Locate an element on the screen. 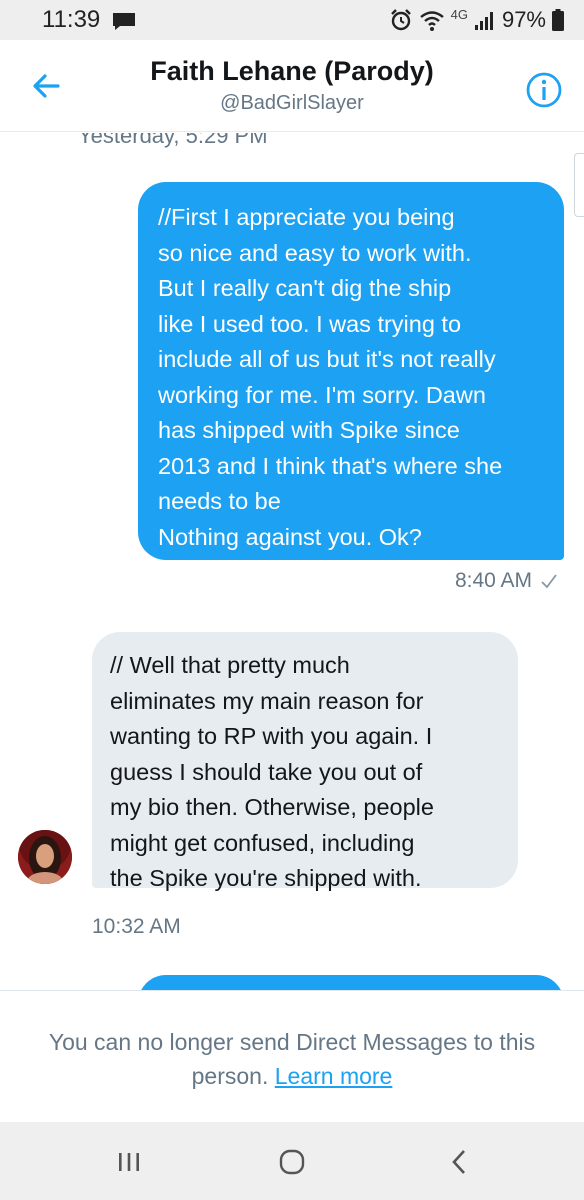 The height and width of the screenshot is (1200, 584). info-button is located at coordinates (544, 90).